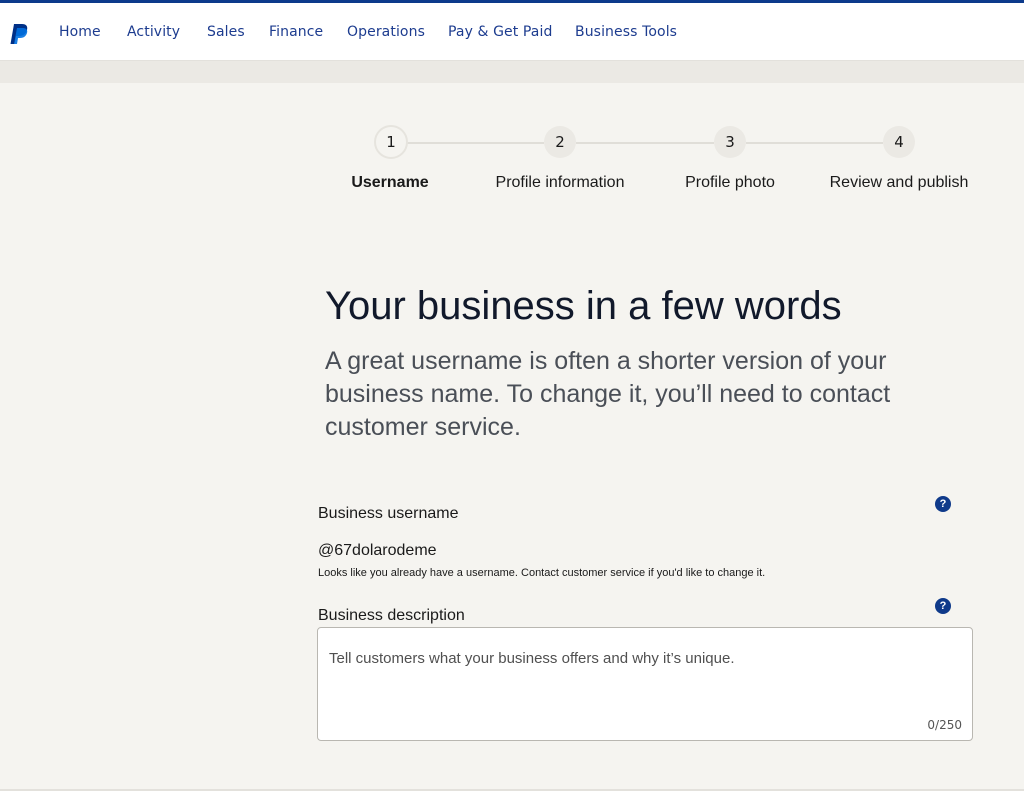 The image size is (1024, 791). Describe the element at coordinates (730, 182) in the screenshot. I see `step-3-label: Profile photo` at that location.